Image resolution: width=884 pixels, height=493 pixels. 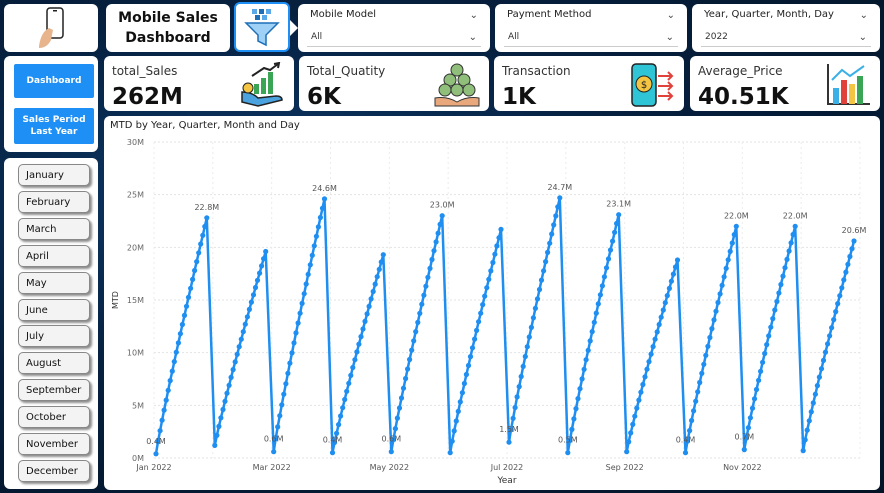 I want to click on bar-chart-icon, so click(x=848, y=84).